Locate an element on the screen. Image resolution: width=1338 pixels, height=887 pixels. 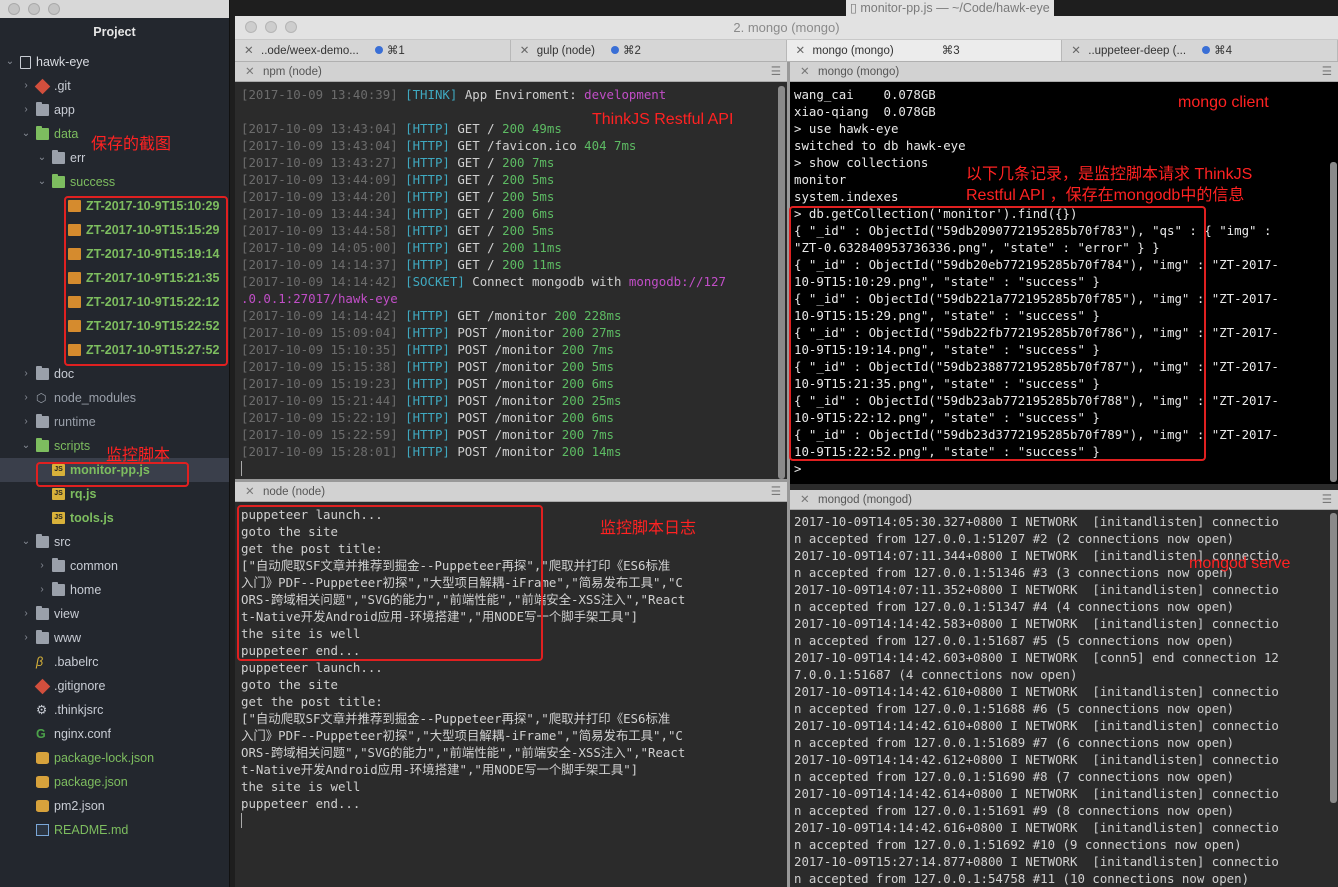
tree-item: ⌄ src is located at coordinates (124, 542).